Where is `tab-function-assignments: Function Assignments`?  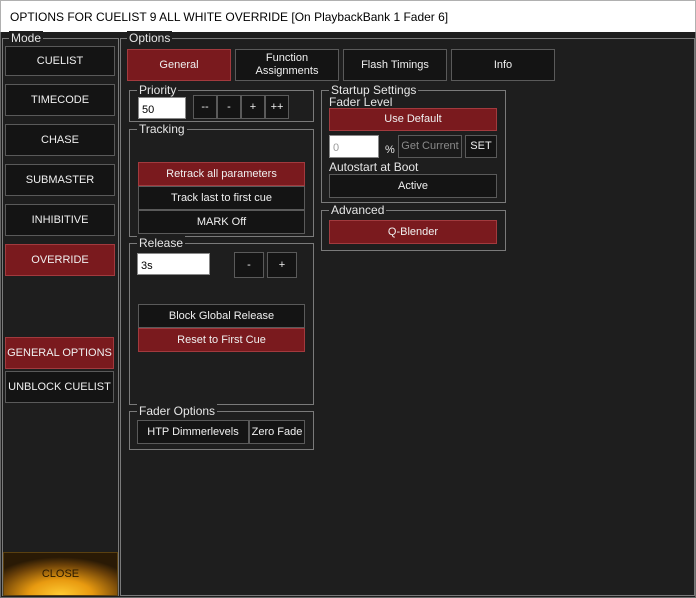
tab-function-assignments: Function Assignments is located at coordinates (287, 65).